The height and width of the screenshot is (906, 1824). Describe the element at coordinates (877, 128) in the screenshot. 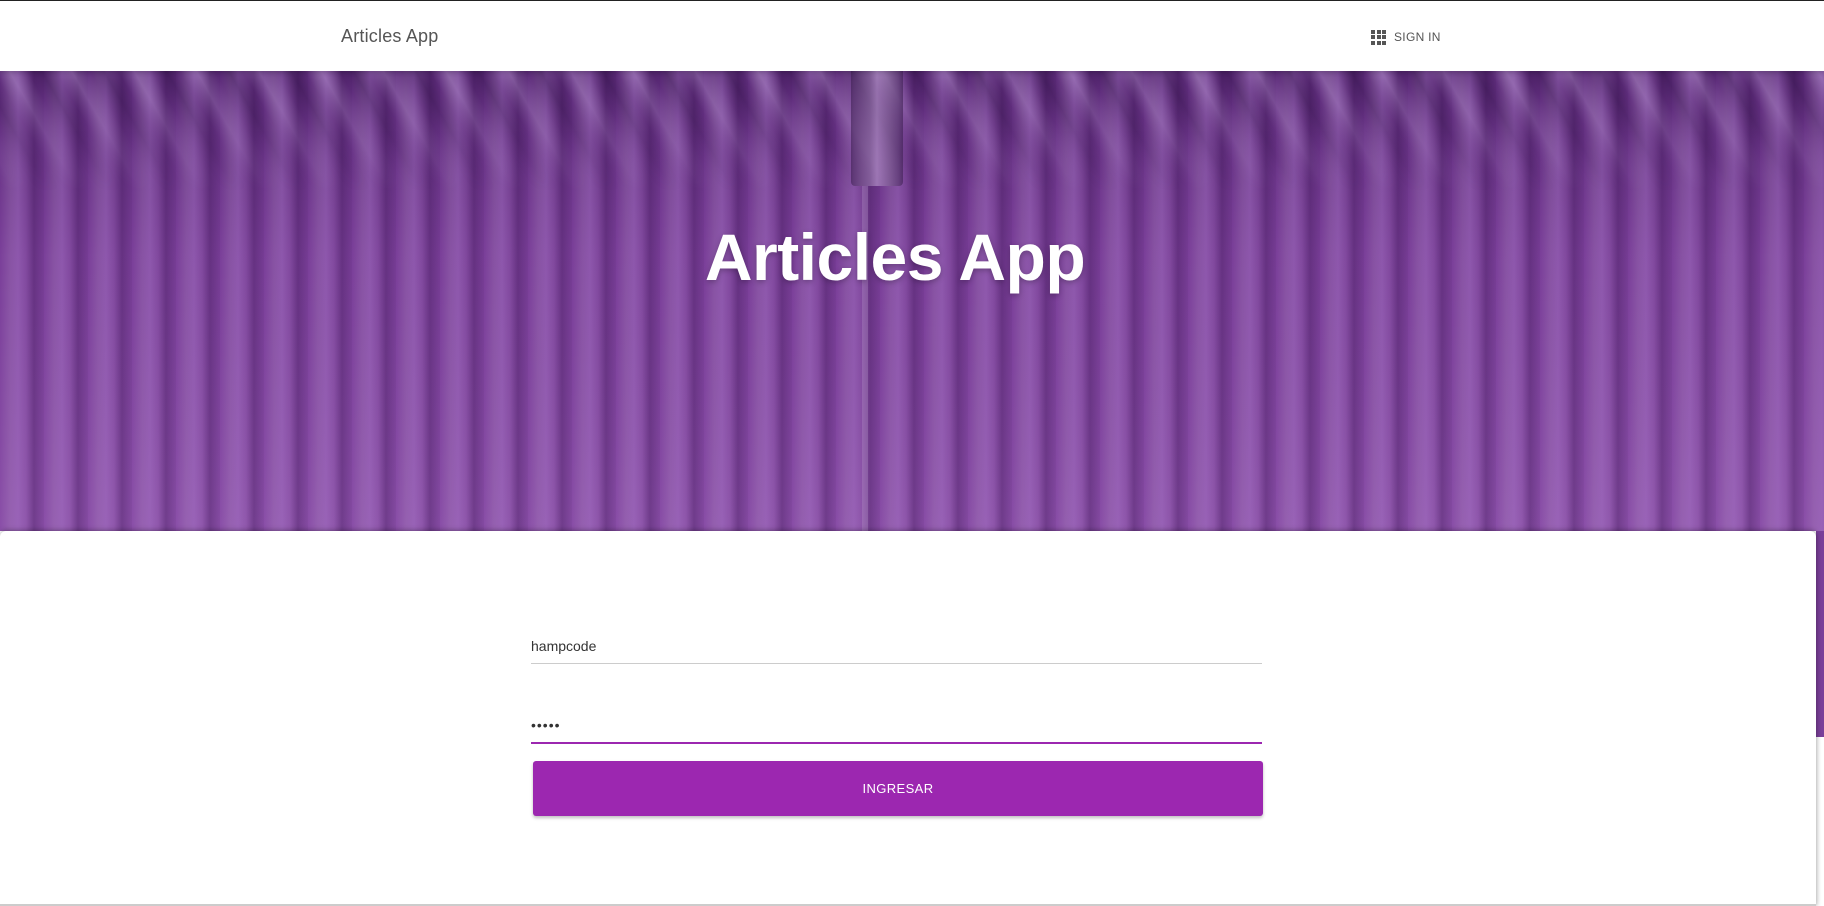

I see `hero-background-typebar` at that location.